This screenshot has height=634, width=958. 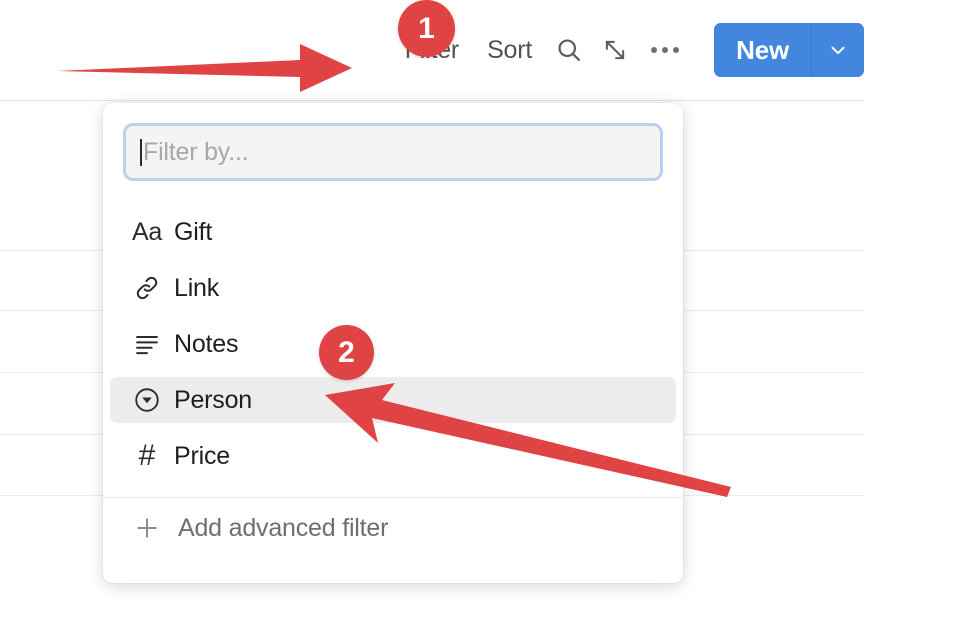 I want to click on filter-option-label: Gift, so click(x=193, y=231).